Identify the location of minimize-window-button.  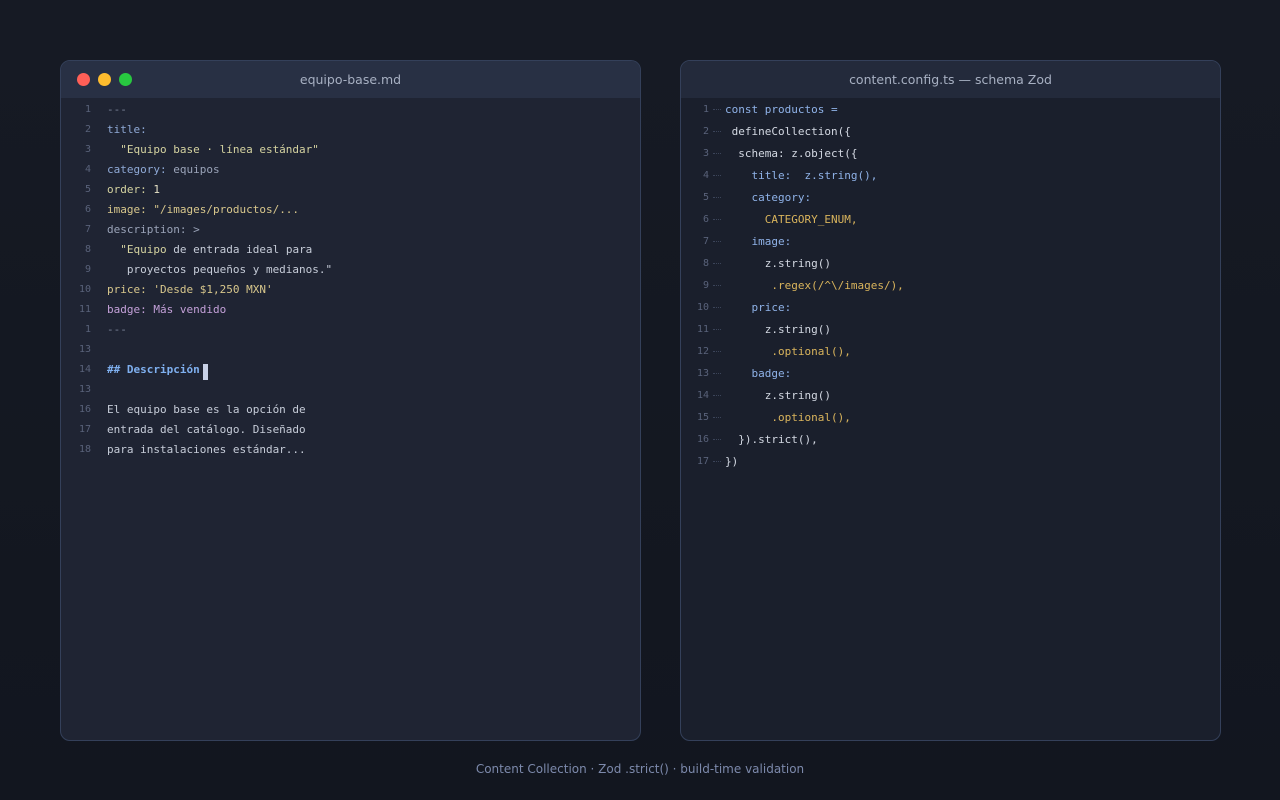
(104, 79).